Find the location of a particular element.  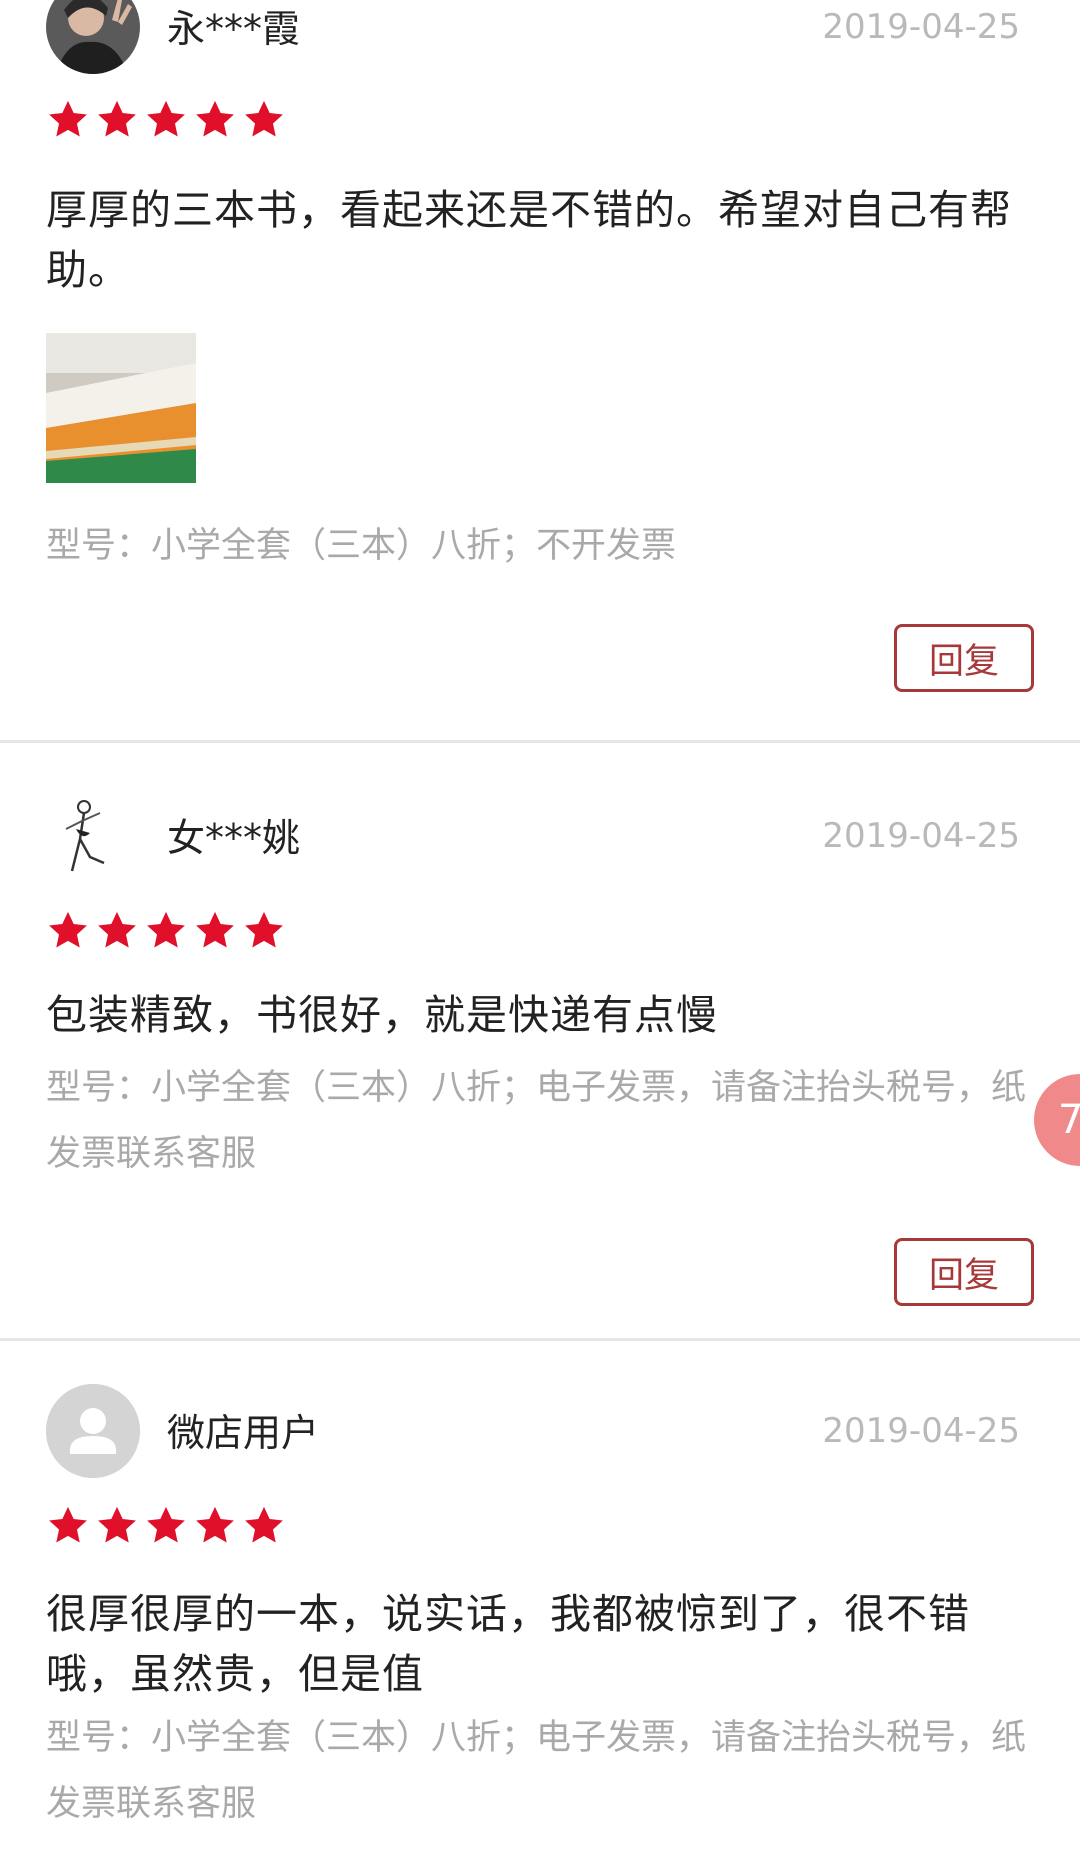

review-content: 厚厚的三本书，看起来还是不错的。希望对自己有帮助。 is located at coordinates (529, 240).